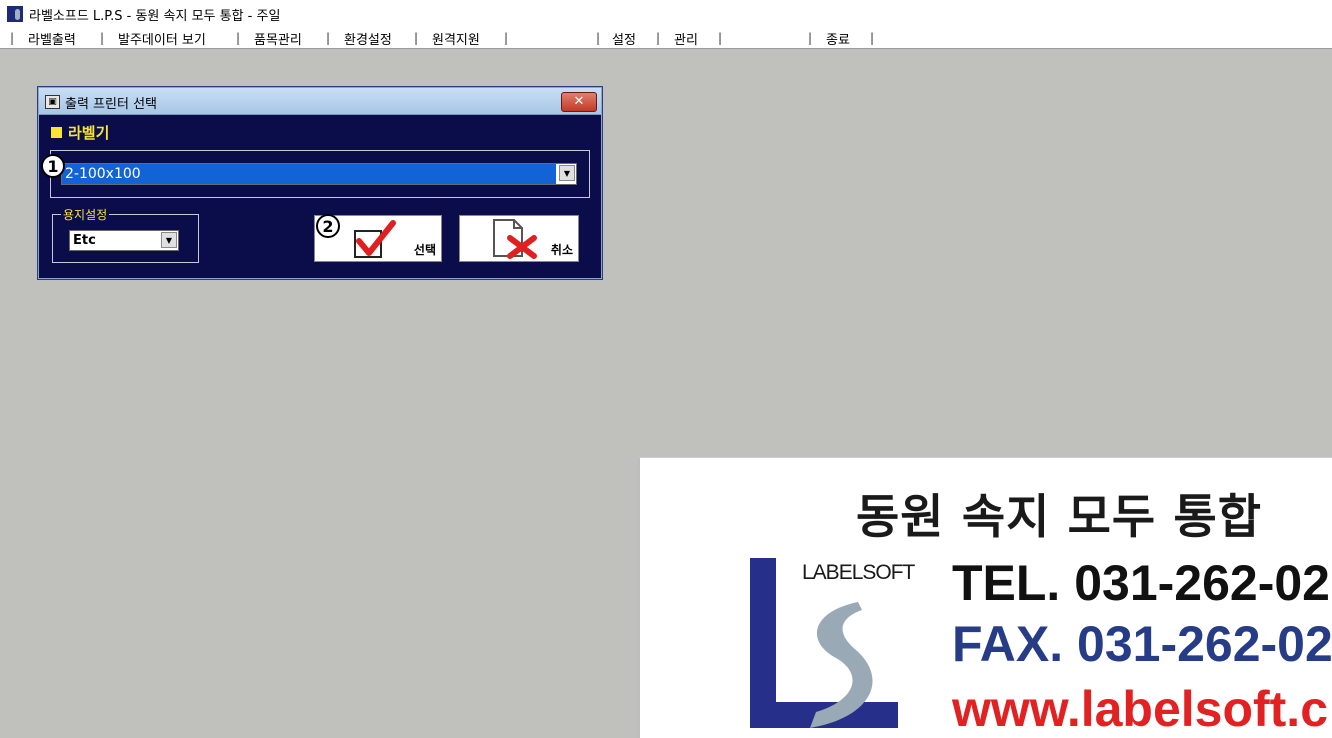 Image resolution: width=1332 pixels, height=738 pixels. I want to click on menu-item-settings-env: 환경설정, so click(368, 38).